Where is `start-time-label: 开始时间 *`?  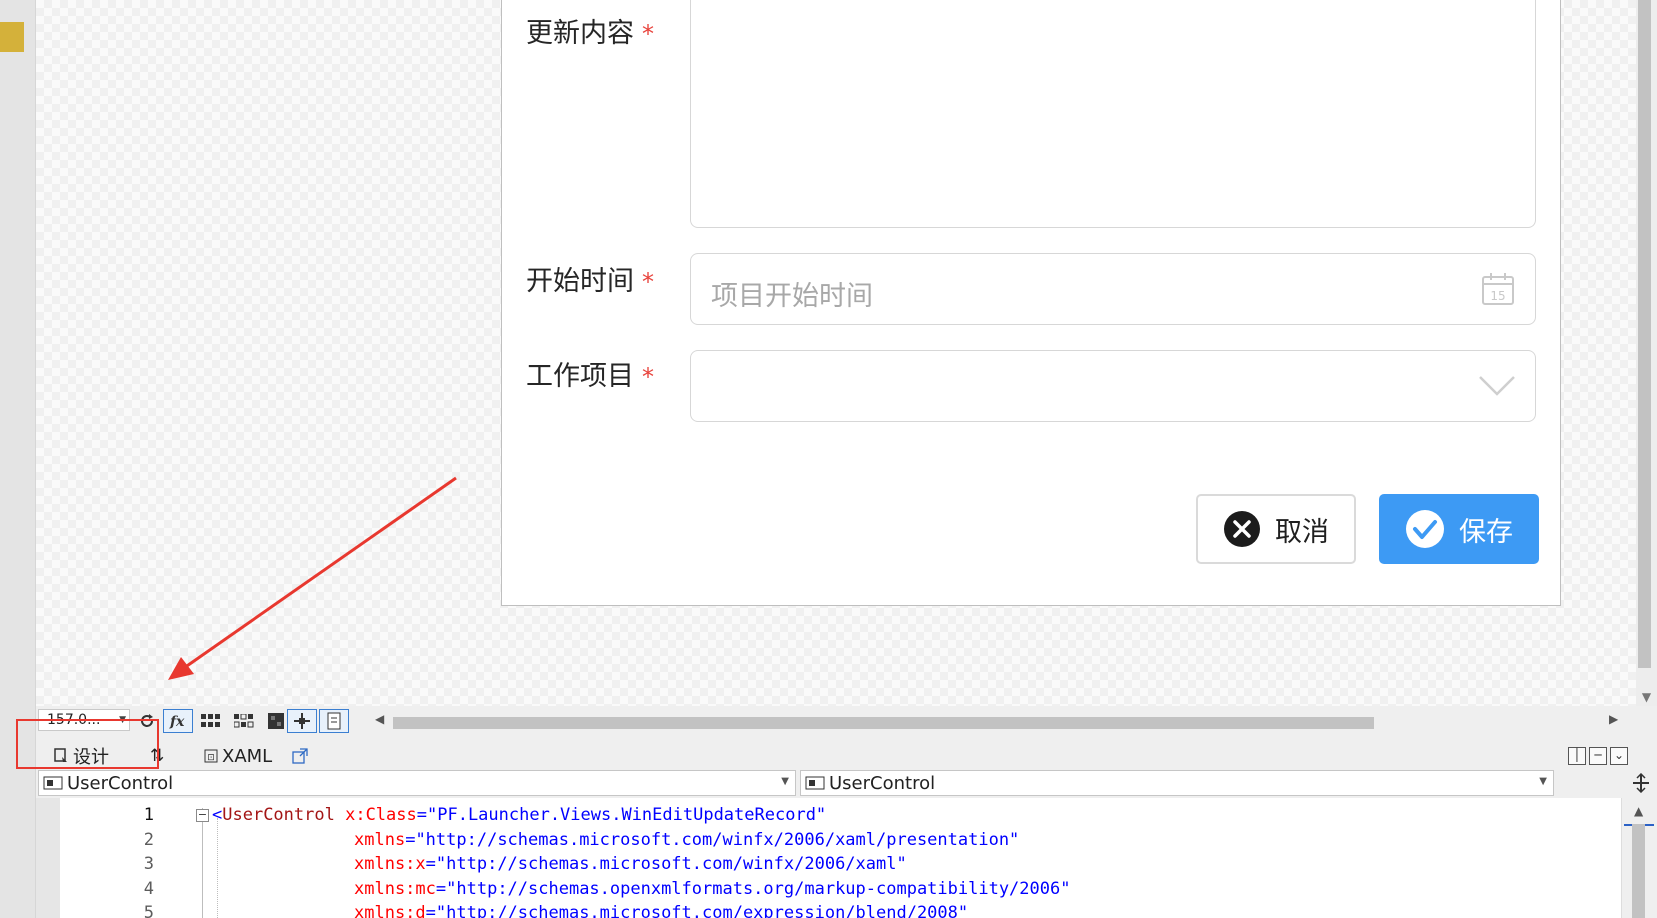 start-time-label: 开始时间 * is located at coordinates (590, 278).